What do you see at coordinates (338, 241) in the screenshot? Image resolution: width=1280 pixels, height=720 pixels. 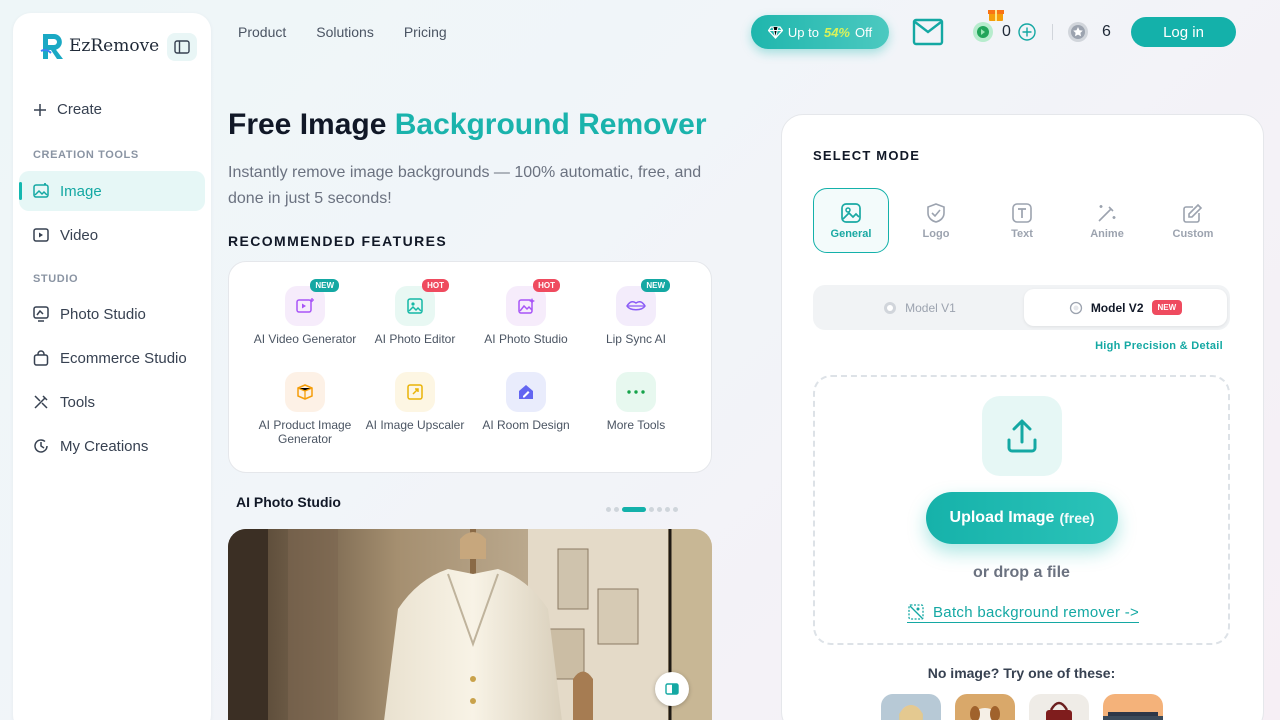 I see `recommended-features-heading: RECOMMENDED FEATURES` at bounding box center [338, 241].